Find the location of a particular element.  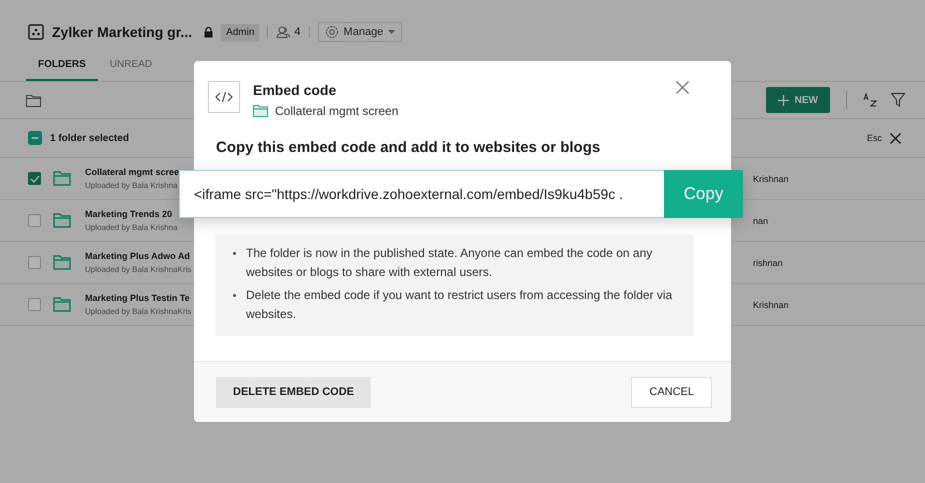

embed-code-field: <iframe src="https://workdrive.zohoexternal.com/embed/Is9ku4b59c . is located at coordinates (421, 194).